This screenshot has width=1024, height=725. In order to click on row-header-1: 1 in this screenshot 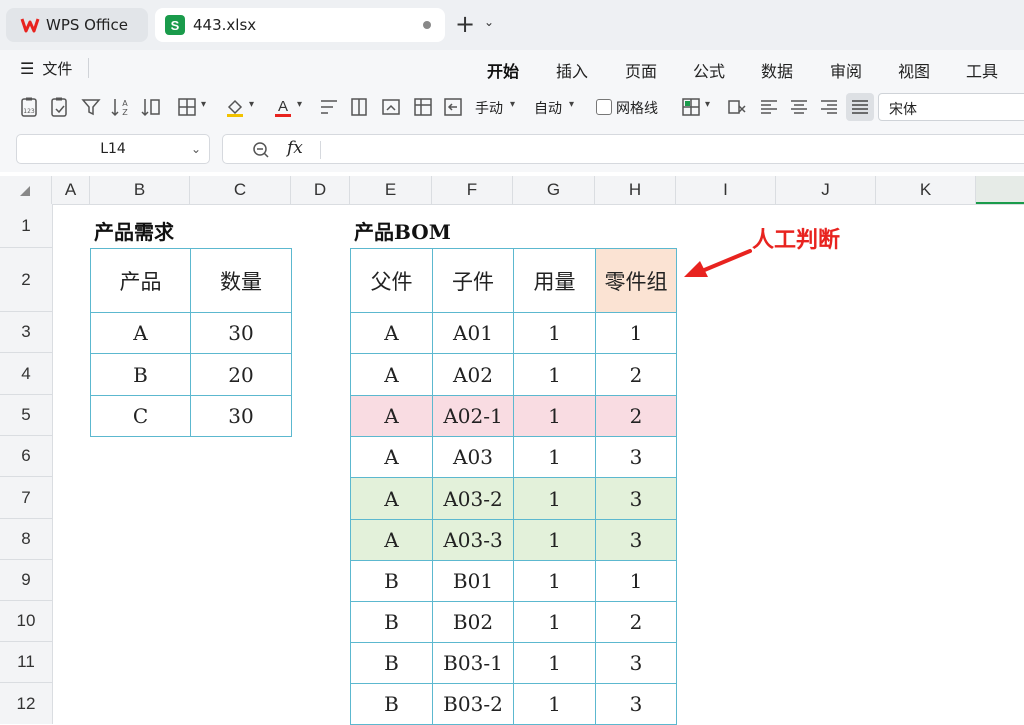, I will do `click(26, 226)`.